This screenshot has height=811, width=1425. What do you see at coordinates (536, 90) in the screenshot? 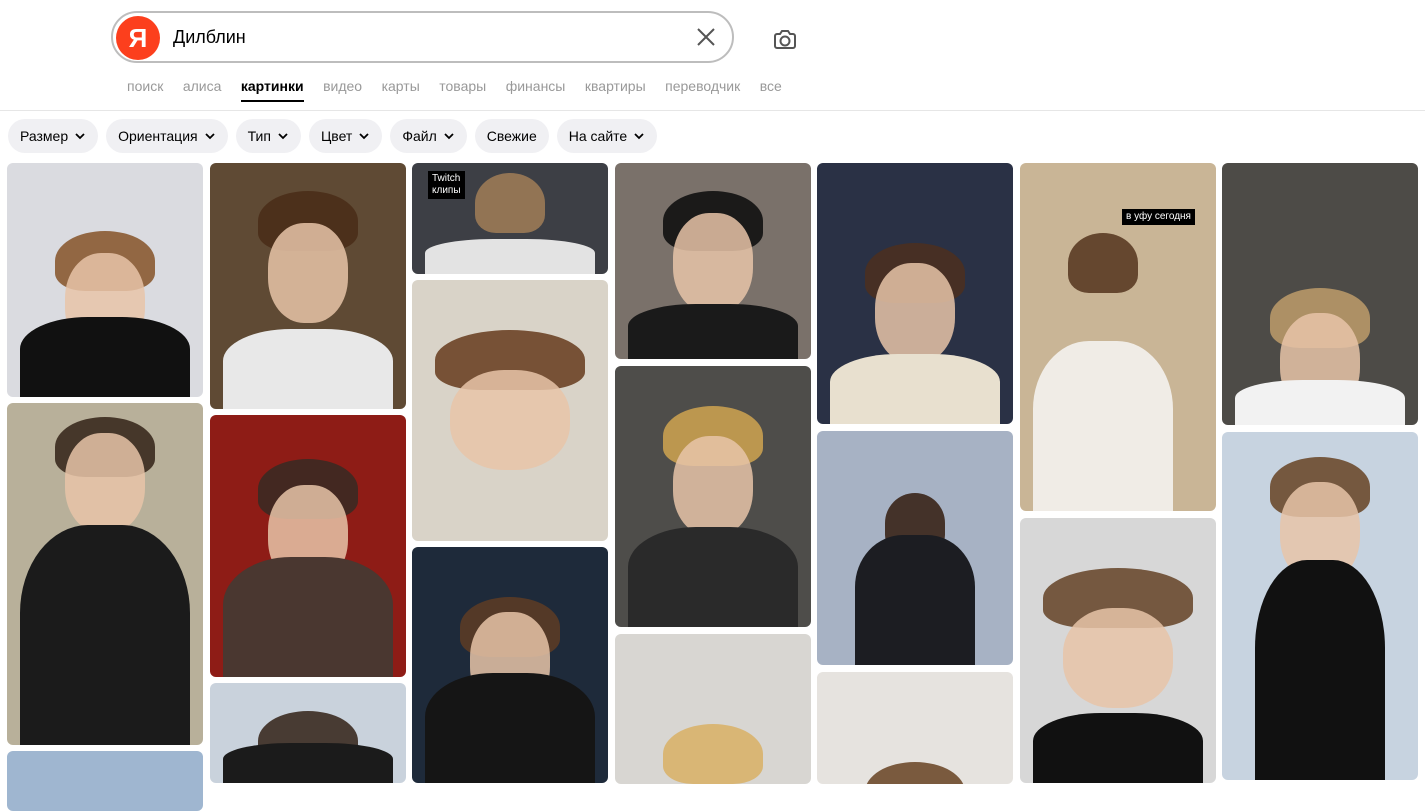
I see `tab-finance: финансы` at bounding box center [536, 90].